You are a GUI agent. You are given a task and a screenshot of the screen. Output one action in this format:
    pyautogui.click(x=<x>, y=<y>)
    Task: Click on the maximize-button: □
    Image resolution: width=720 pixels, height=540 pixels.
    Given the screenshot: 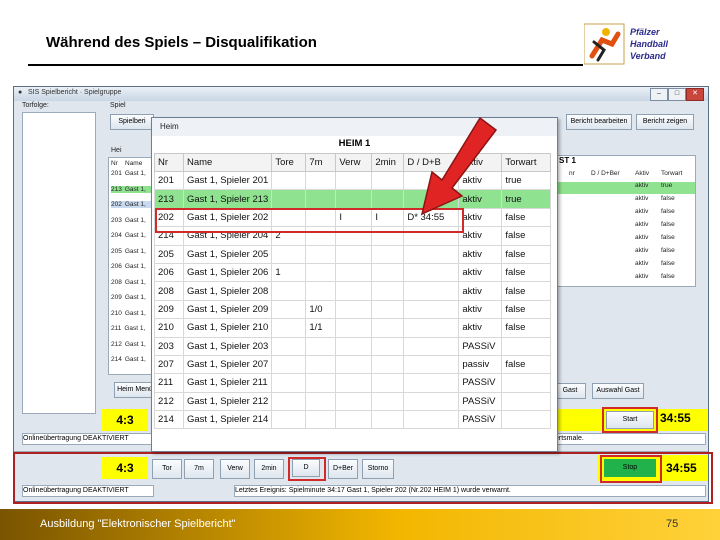 What is the action you would take?
    pyautogui.click(x=677, y=94)
    